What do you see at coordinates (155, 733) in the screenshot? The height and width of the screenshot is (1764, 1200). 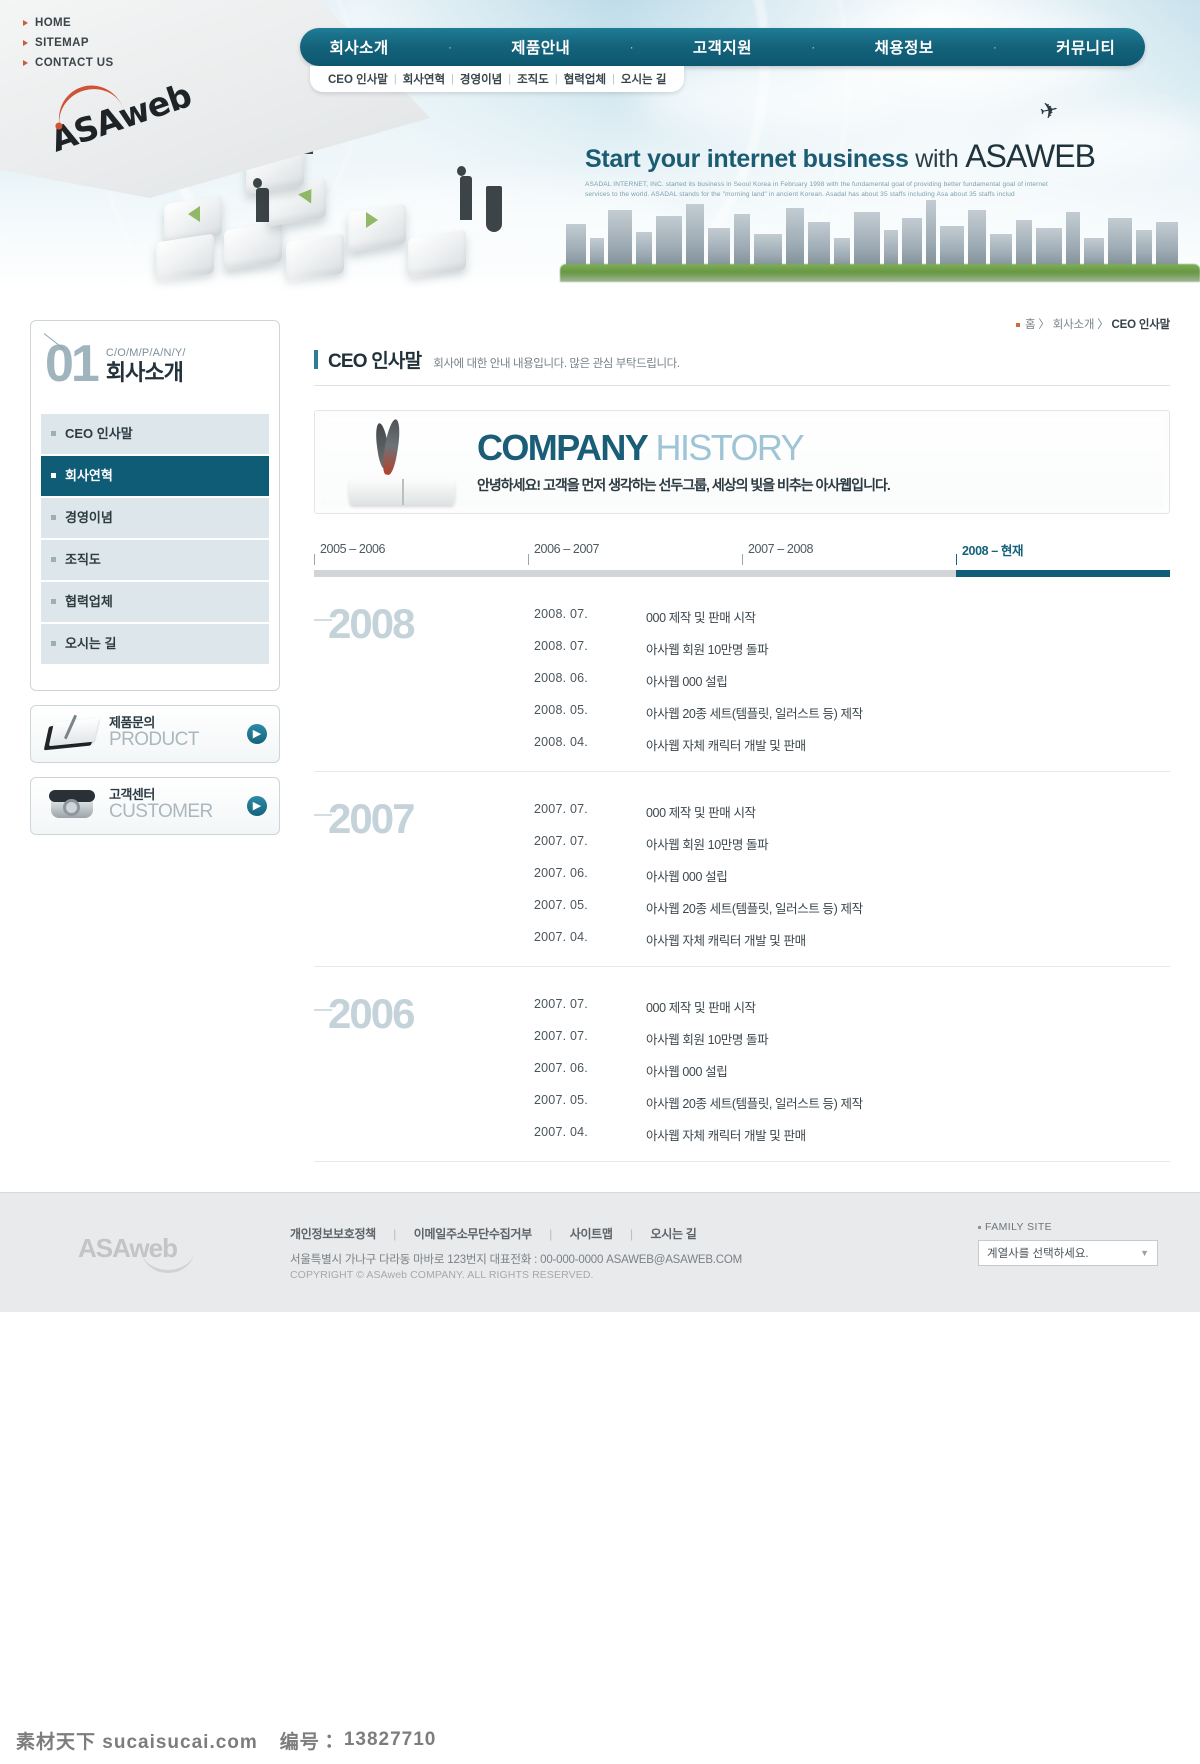 I see `sidebar-banner-product: 제품문의 PRODUCT ▶` at bounding box center [155, 733].